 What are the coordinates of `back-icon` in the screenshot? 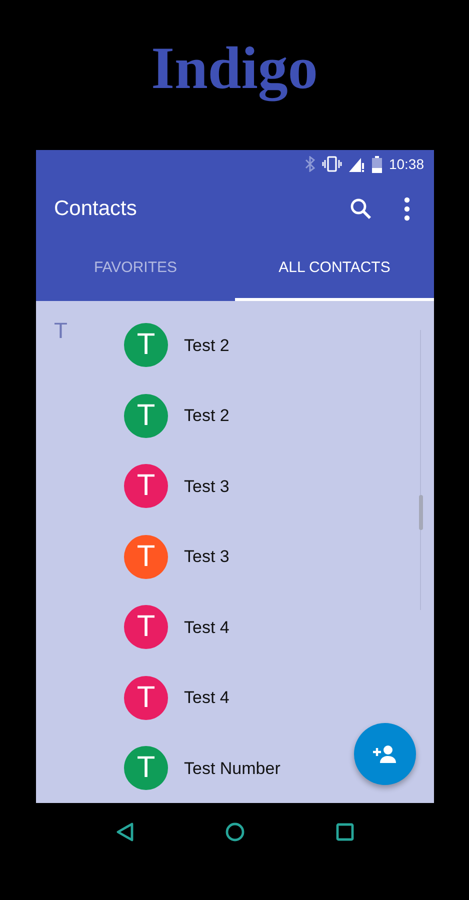 It's located at (125, 832).